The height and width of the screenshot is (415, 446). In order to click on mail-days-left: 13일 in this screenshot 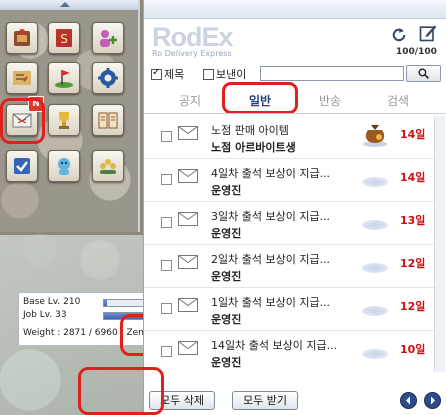, I will do `click(413, 220)`.